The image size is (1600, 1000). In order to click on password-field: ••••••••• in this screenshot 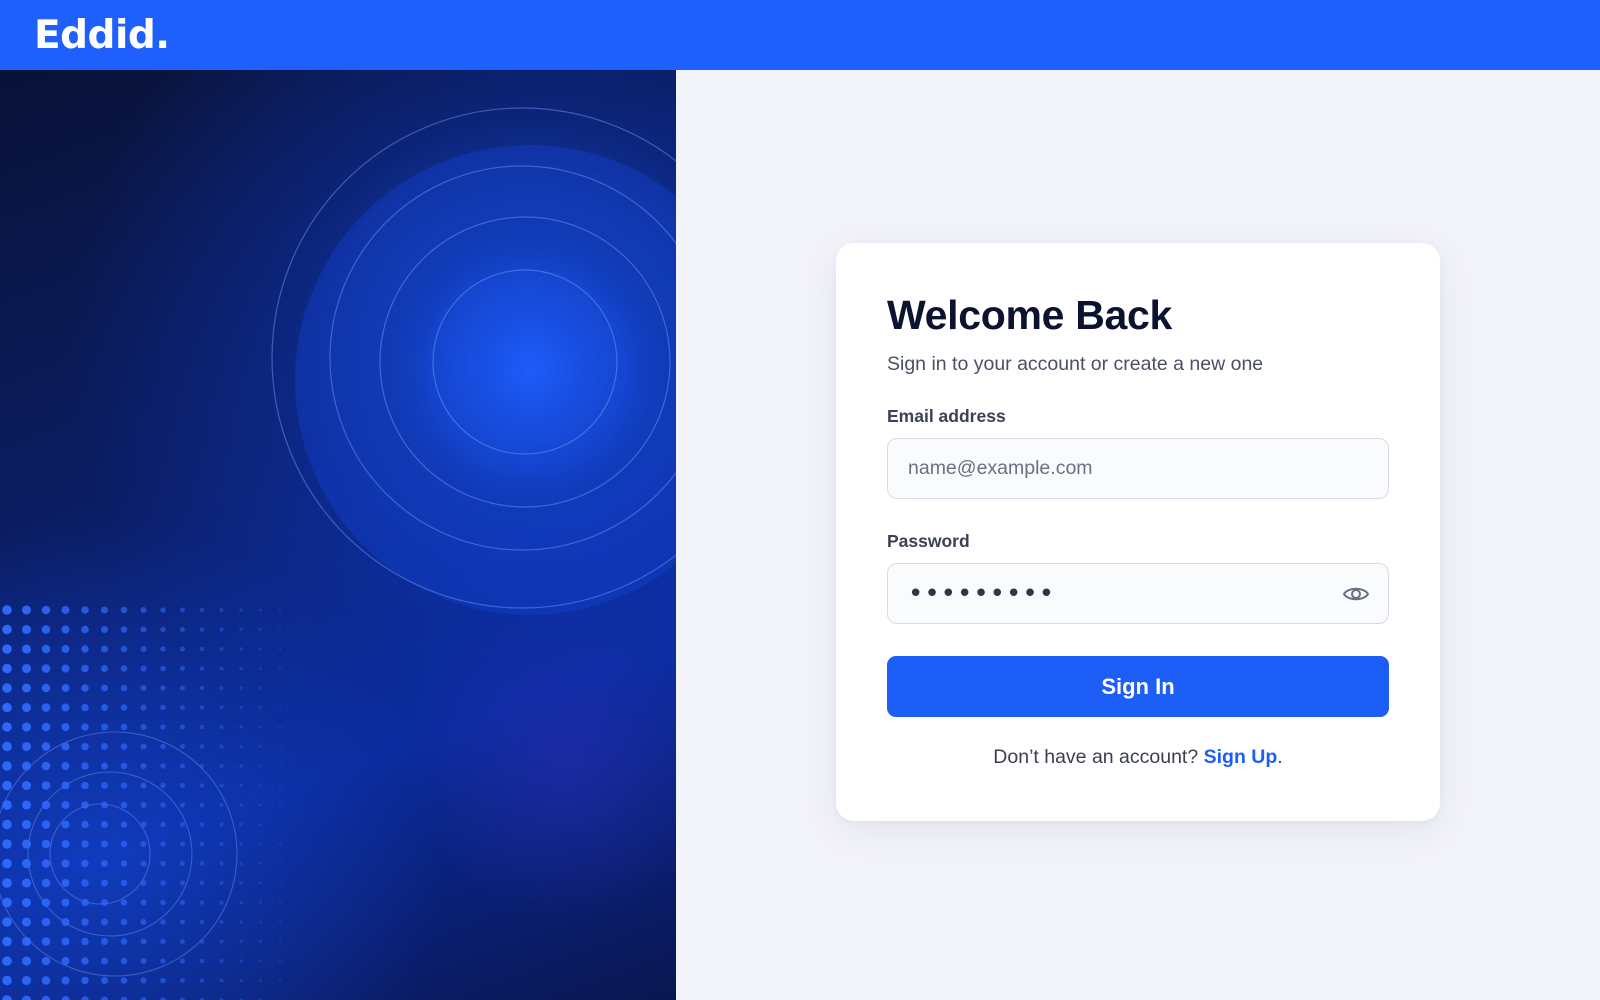, I will do `click(1138, 594)`.